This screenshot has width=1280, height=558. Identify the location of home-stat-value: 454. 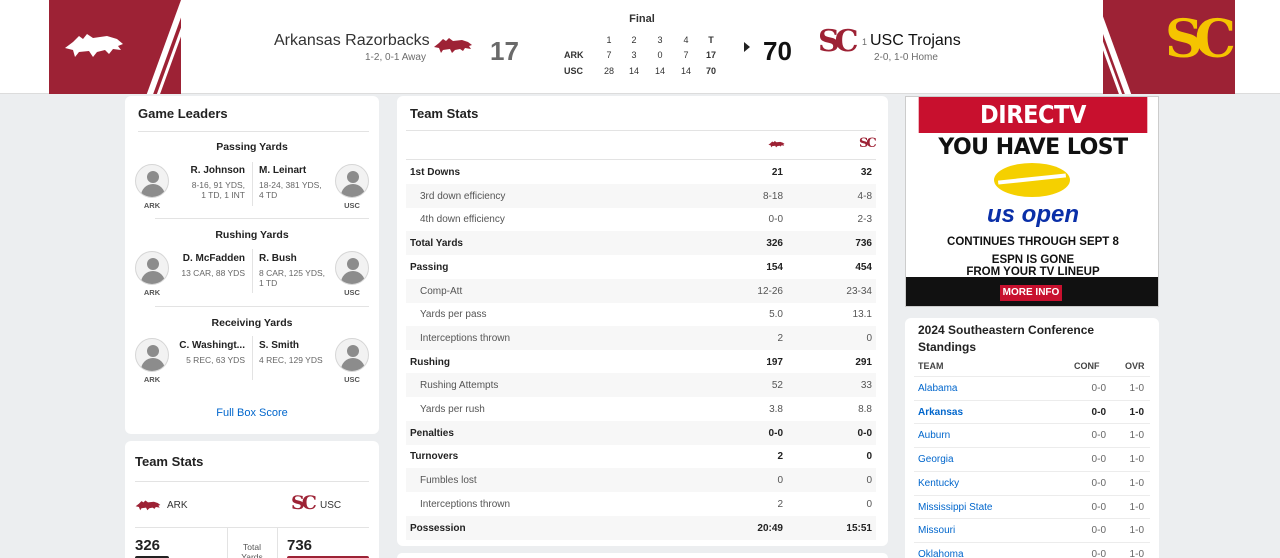
(863, 267).